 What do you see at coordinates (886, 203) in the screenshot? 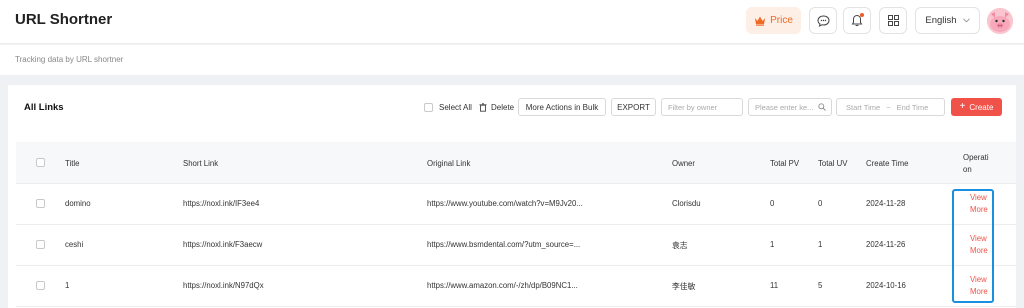
I see `cell-create-time: 2024-11-28` at bounding box center [886, 203].